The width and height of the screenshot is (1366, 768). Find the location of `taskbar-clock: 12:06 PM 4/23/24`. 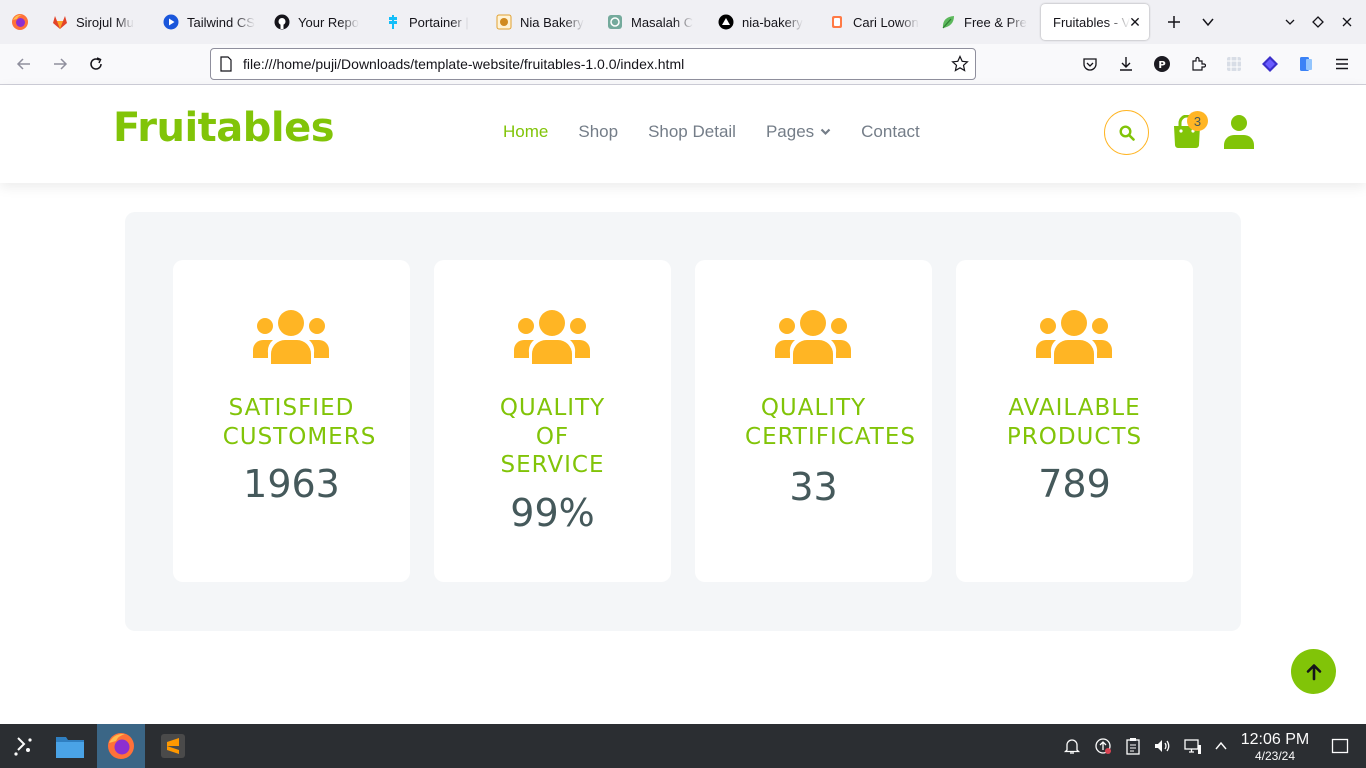

taskbar-clock: 12:06 PM 4/23/24 is located at coordinates (1275, 747).